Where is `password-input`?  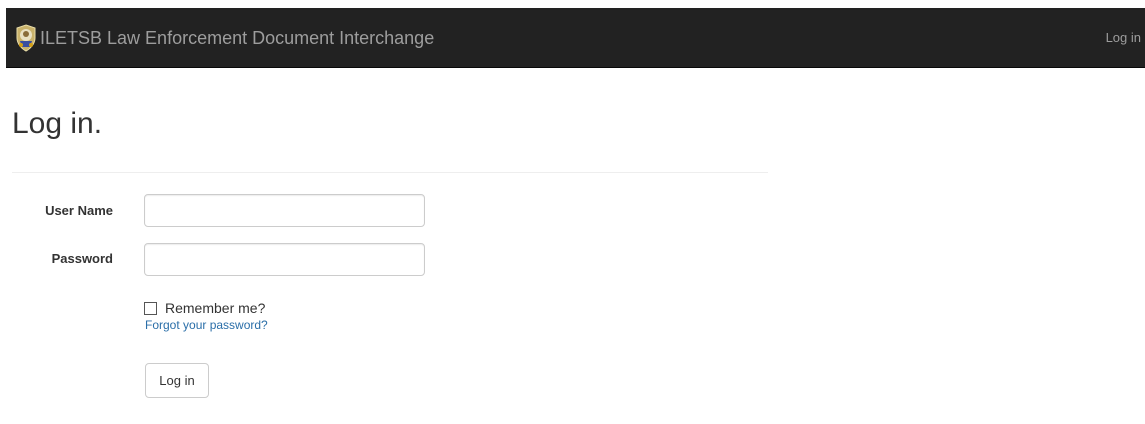 password-input is located at coordinates (284, 259).